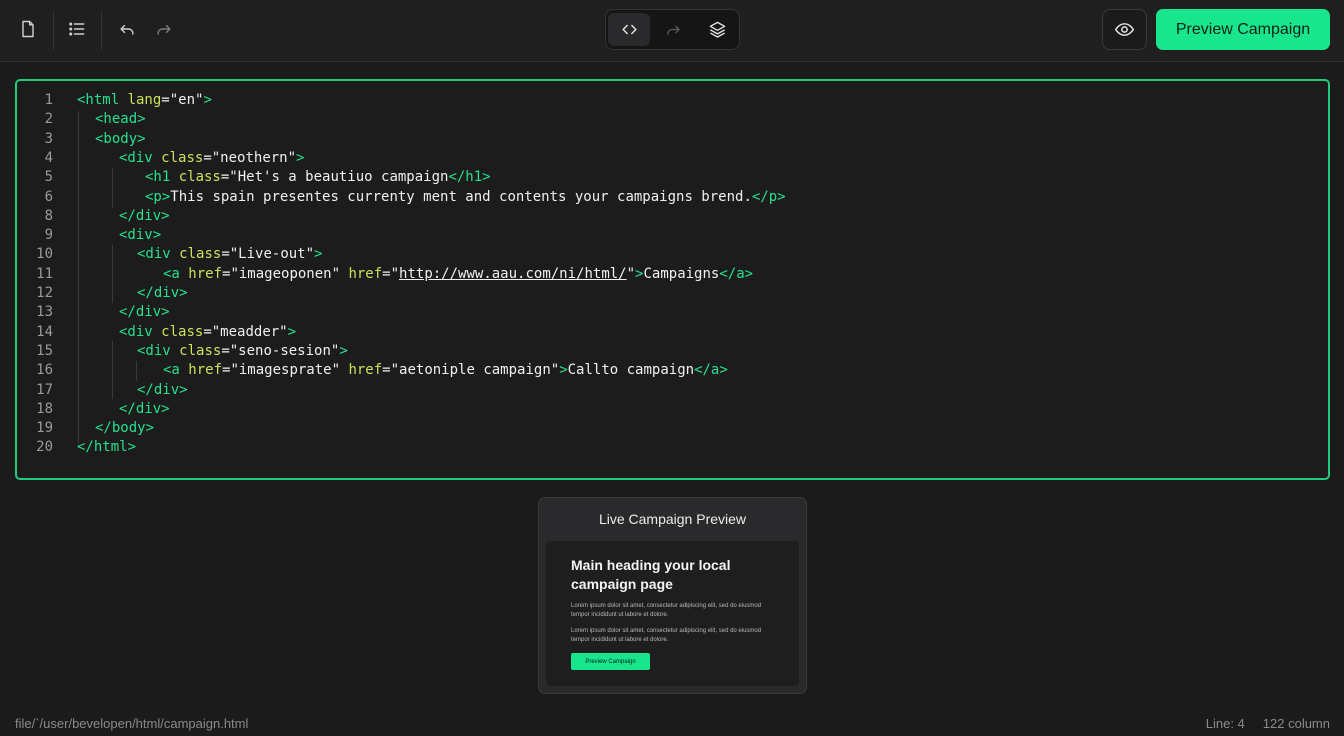 The width and height of the screenshot is (1344, 736). What do you see at coordinates (124, 428) in the screenshot?
I see `code-text: </body>` at bounding box center [124, 428].